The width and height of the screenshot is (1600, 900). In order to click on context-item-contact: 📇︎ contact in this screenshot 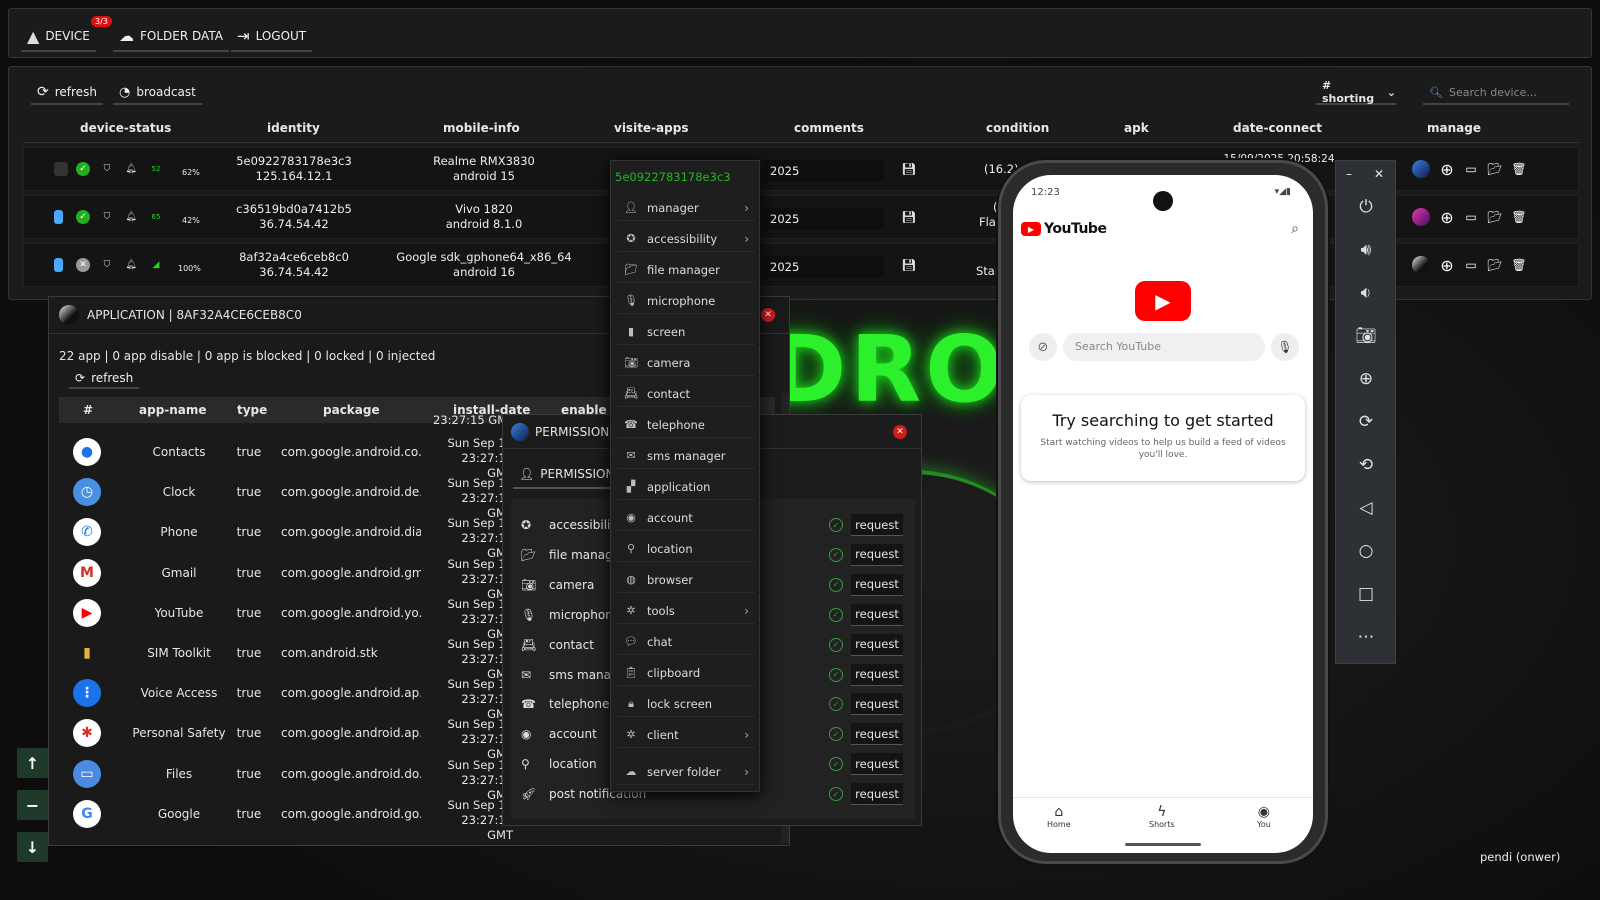, I will do `click(686, 394)`.